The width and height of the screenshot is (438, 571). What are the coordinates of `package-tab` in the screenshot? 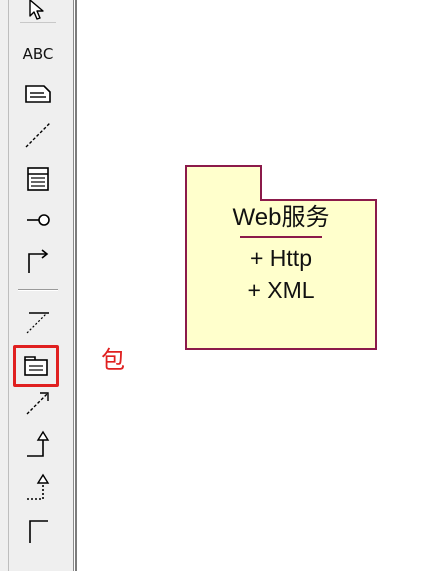 It's located at (223, 182).